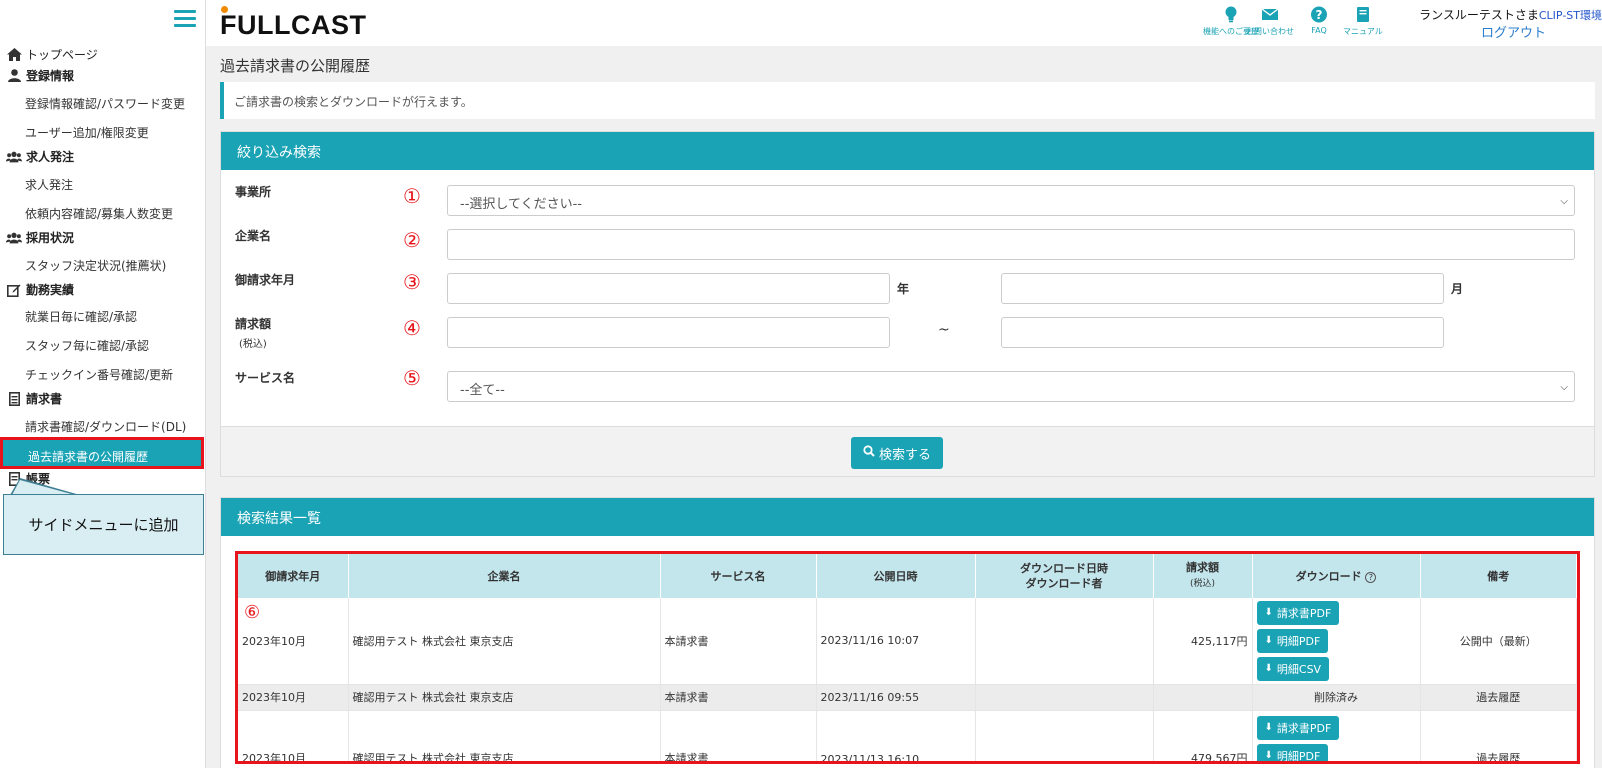 Image resolution: width=1602 pixels, height=768 pixels. I want to click on amount-label: 請求額 (税込), so click(253, 332).